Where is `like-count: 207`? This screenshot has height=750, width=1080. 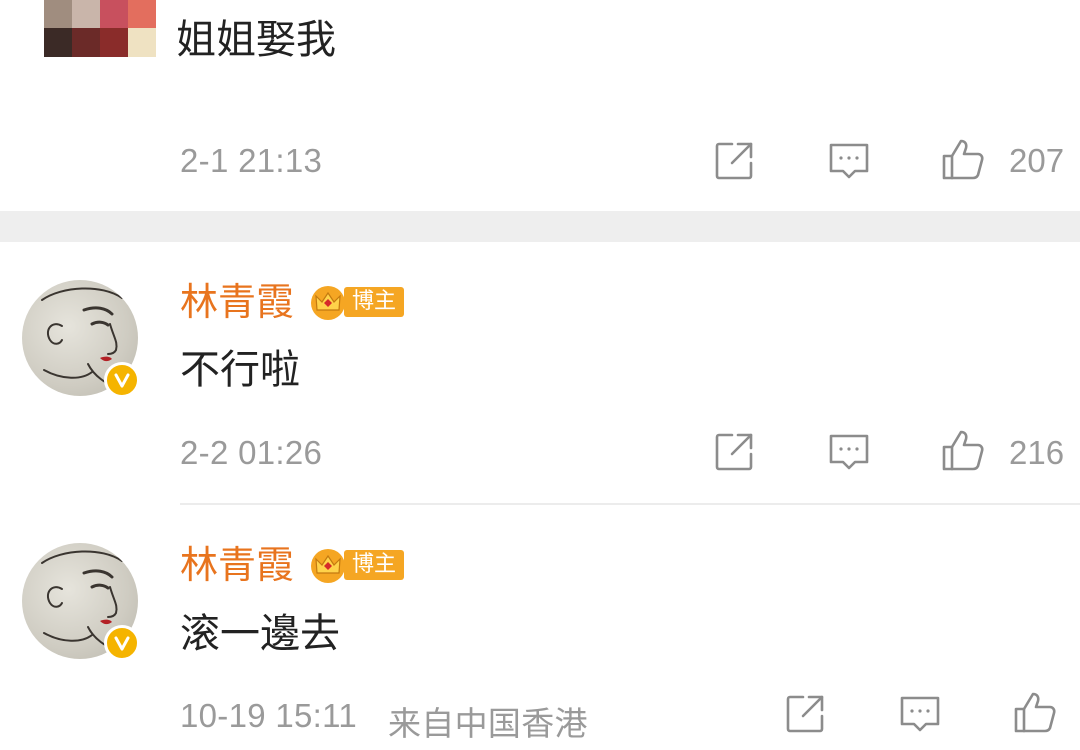 like-count: 207 is located at coordinates (1037, 160).